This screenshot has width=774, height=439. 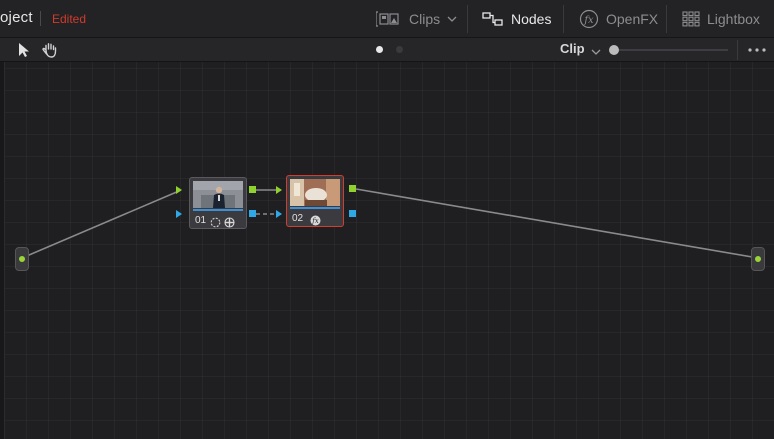 I want to click on clips-label: Clips, so click(x=425, y=19).